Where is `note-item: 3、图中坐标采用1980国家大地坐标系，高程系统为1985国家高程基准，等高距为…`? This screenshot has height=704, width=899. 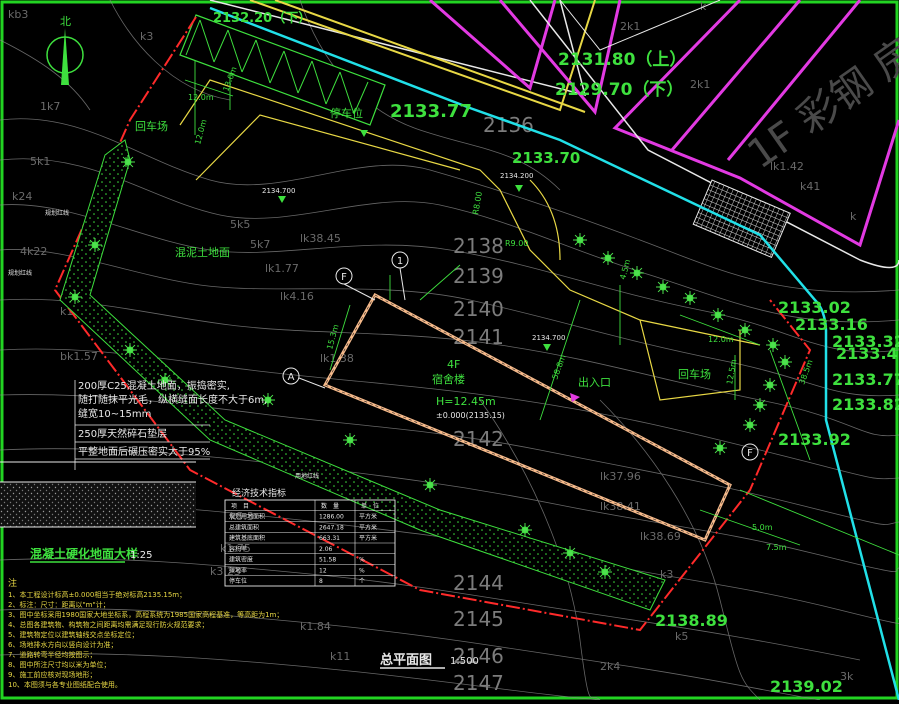
note-item: 3、图中坐标采用1980国家大地坐标系，高程系统为1985国家高程基准，等高距为… is located at coordinates (145, 614).